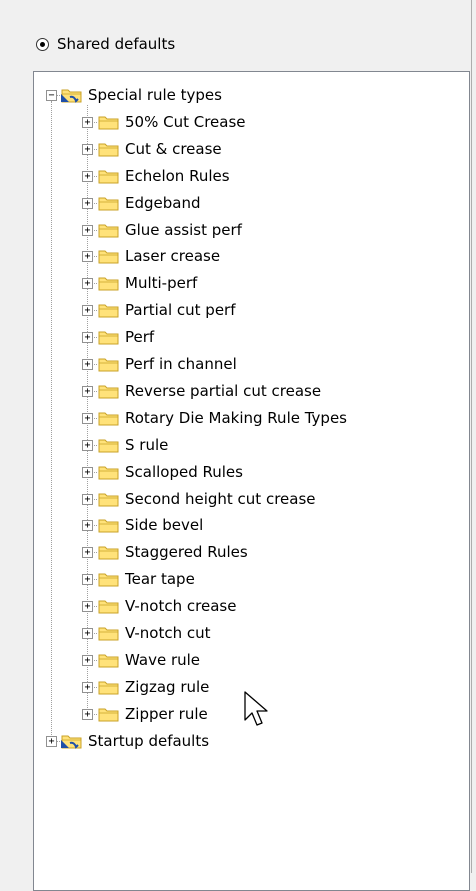  I want to click on tree-node-reverse-partial-cut-crease: Reverse partial cut crease, so click(209, 391).